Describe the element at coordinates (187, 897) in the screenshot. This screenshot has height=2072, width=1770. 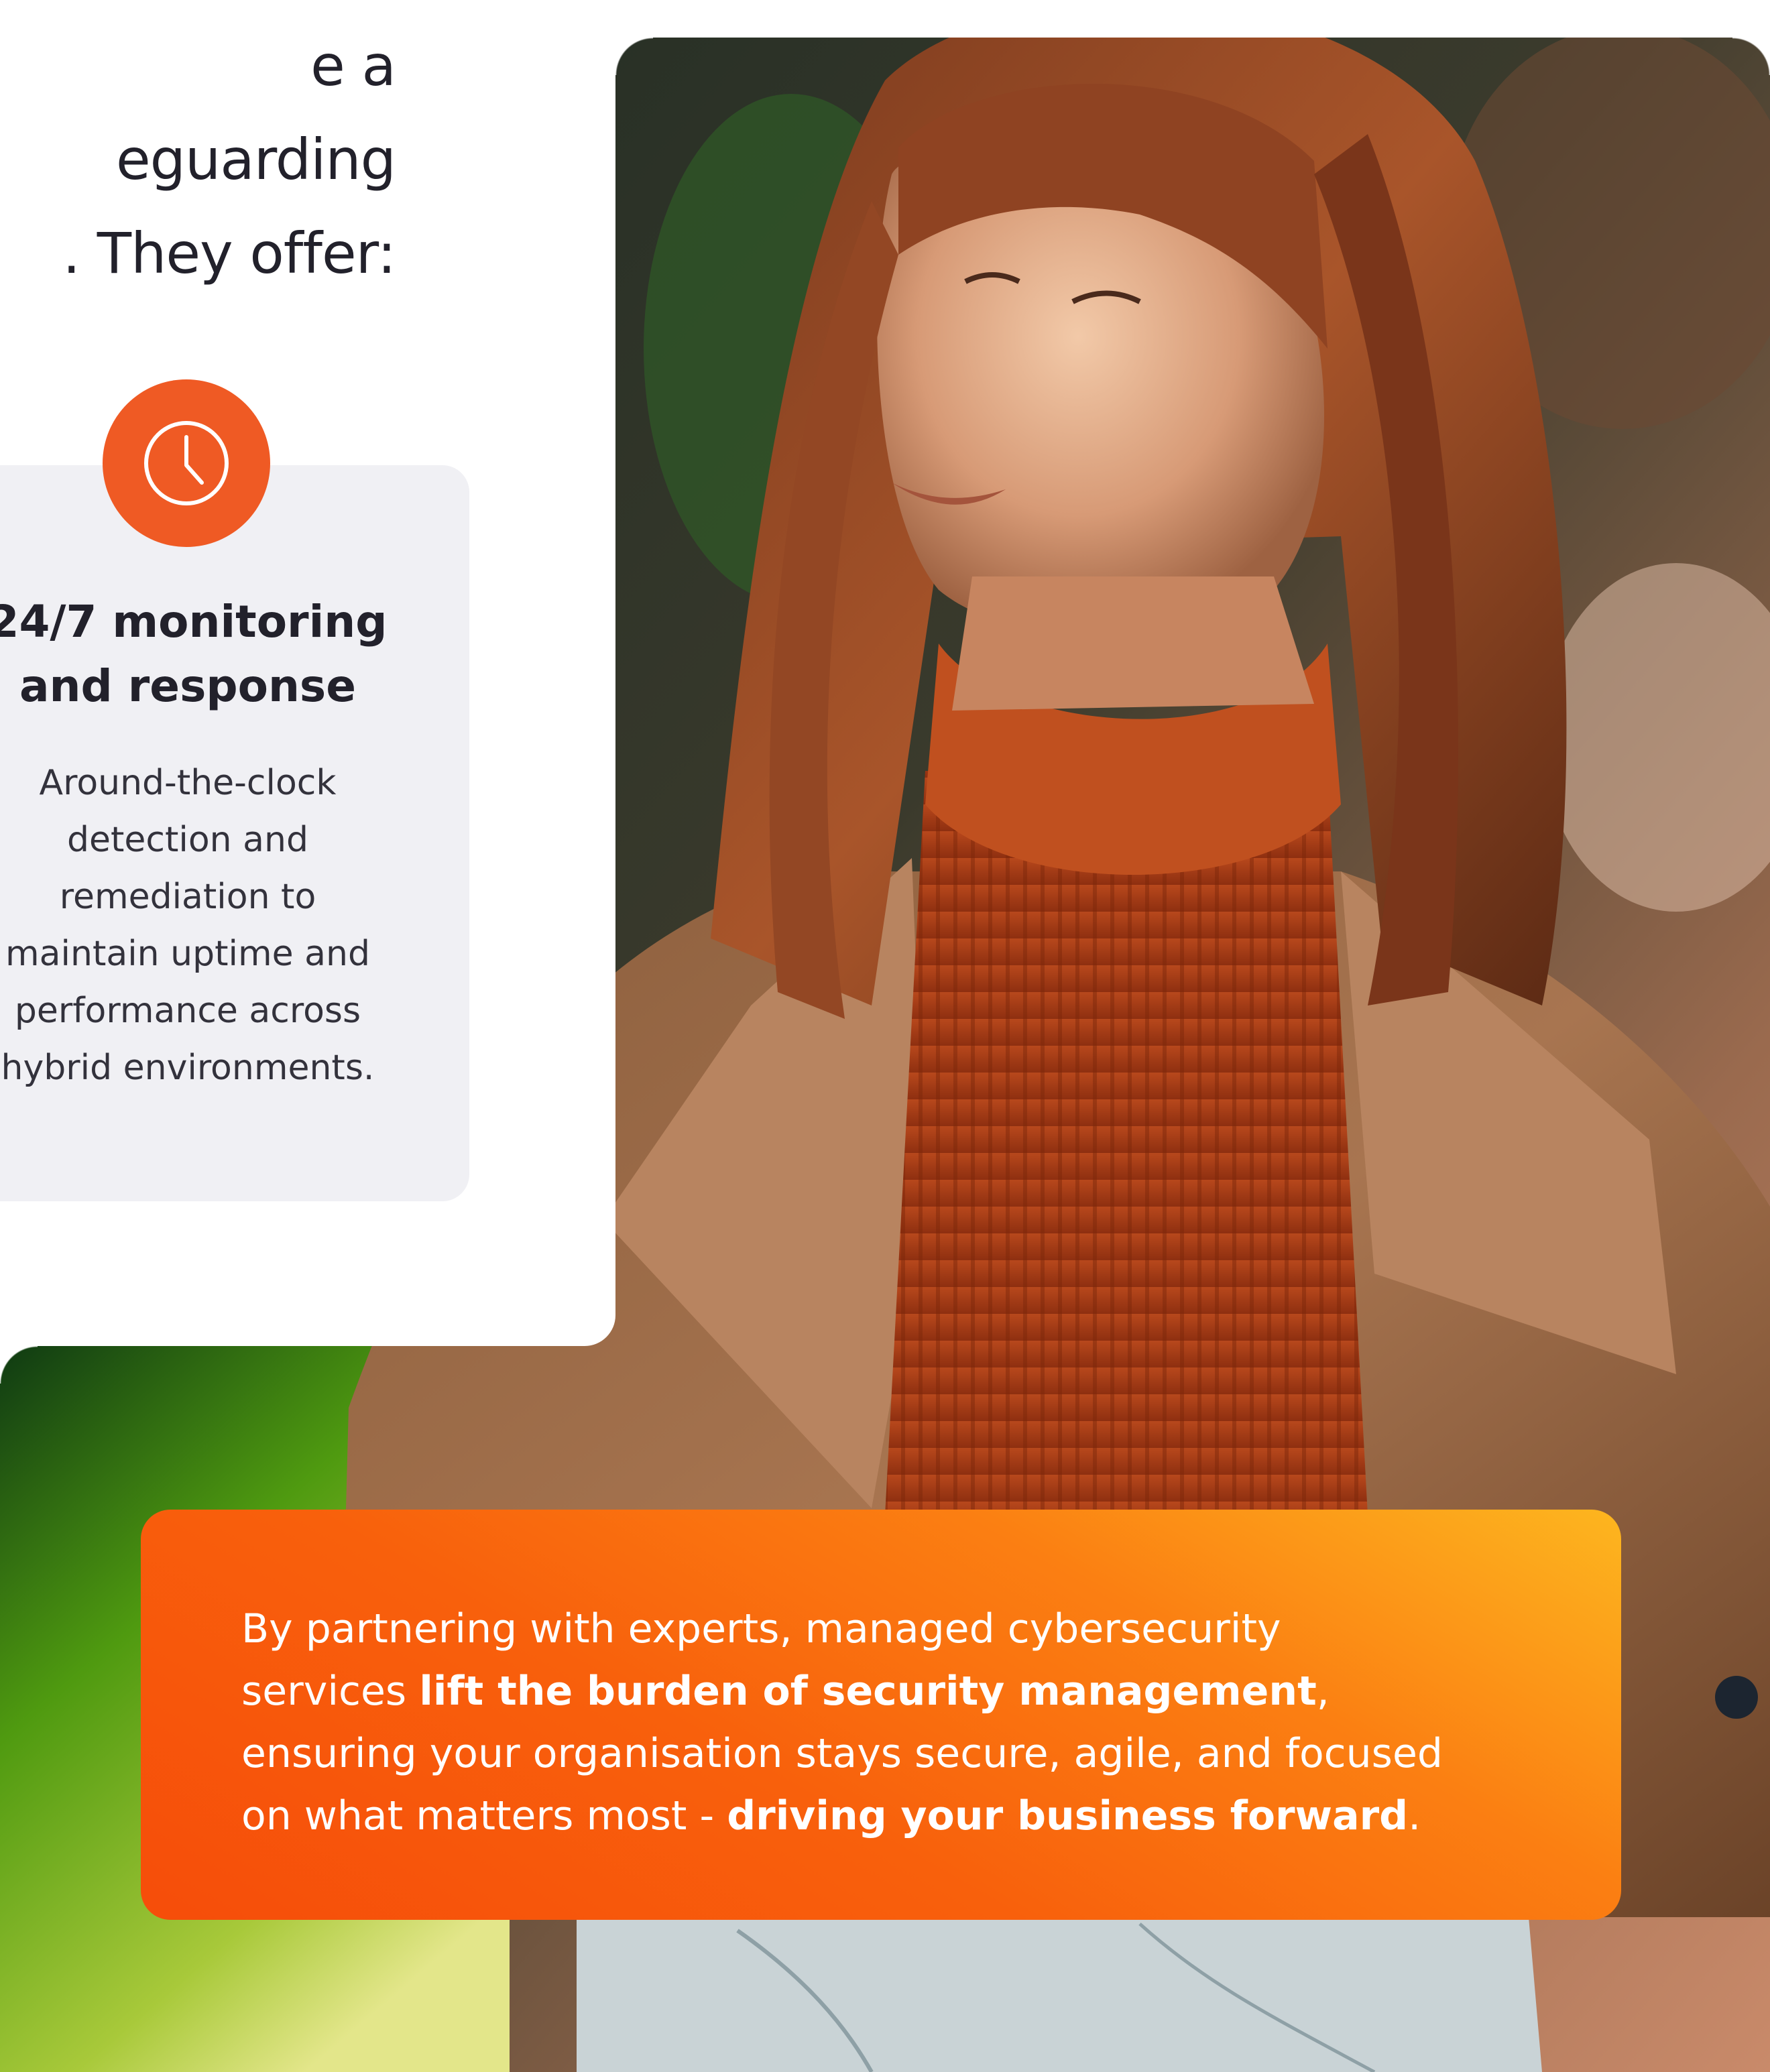
I see `feature-description-line: remediation to` at that location.